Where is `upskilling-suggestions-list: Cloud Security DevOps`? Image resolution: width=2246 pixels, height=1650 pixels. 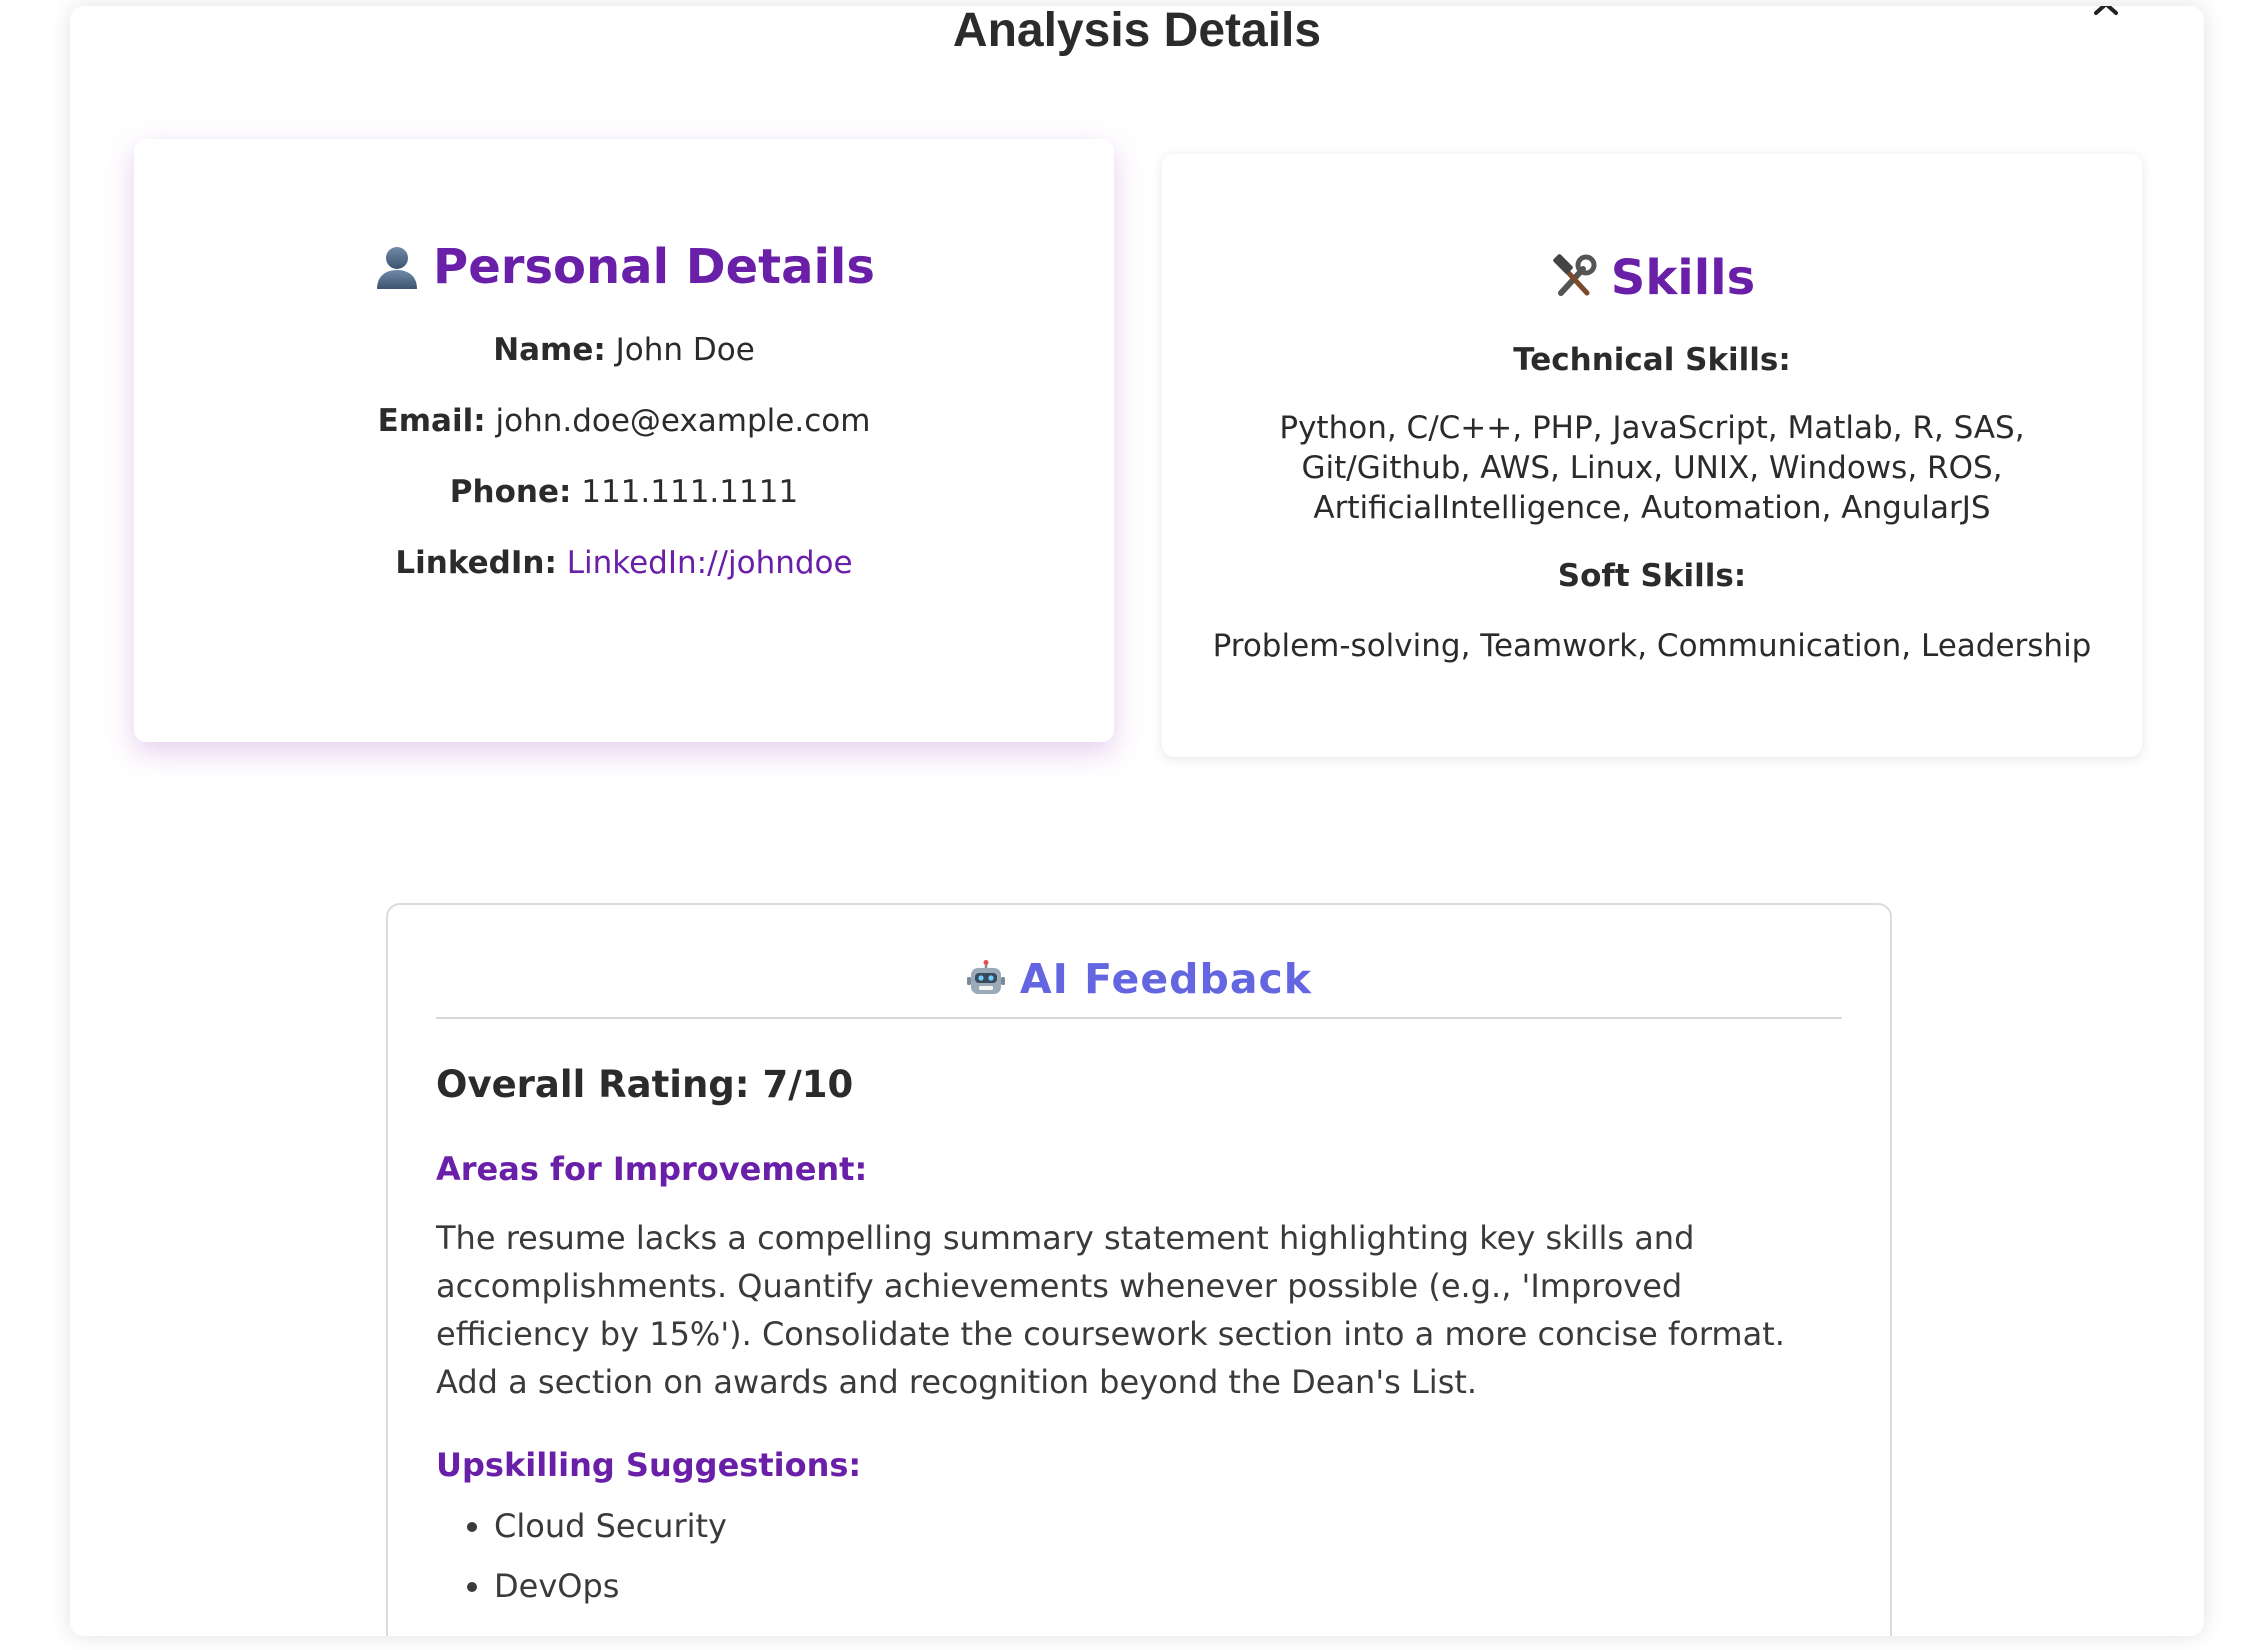 upskilling-suggestions-list: Cloud Security DevOps is located at coordinates (1139, 1556).